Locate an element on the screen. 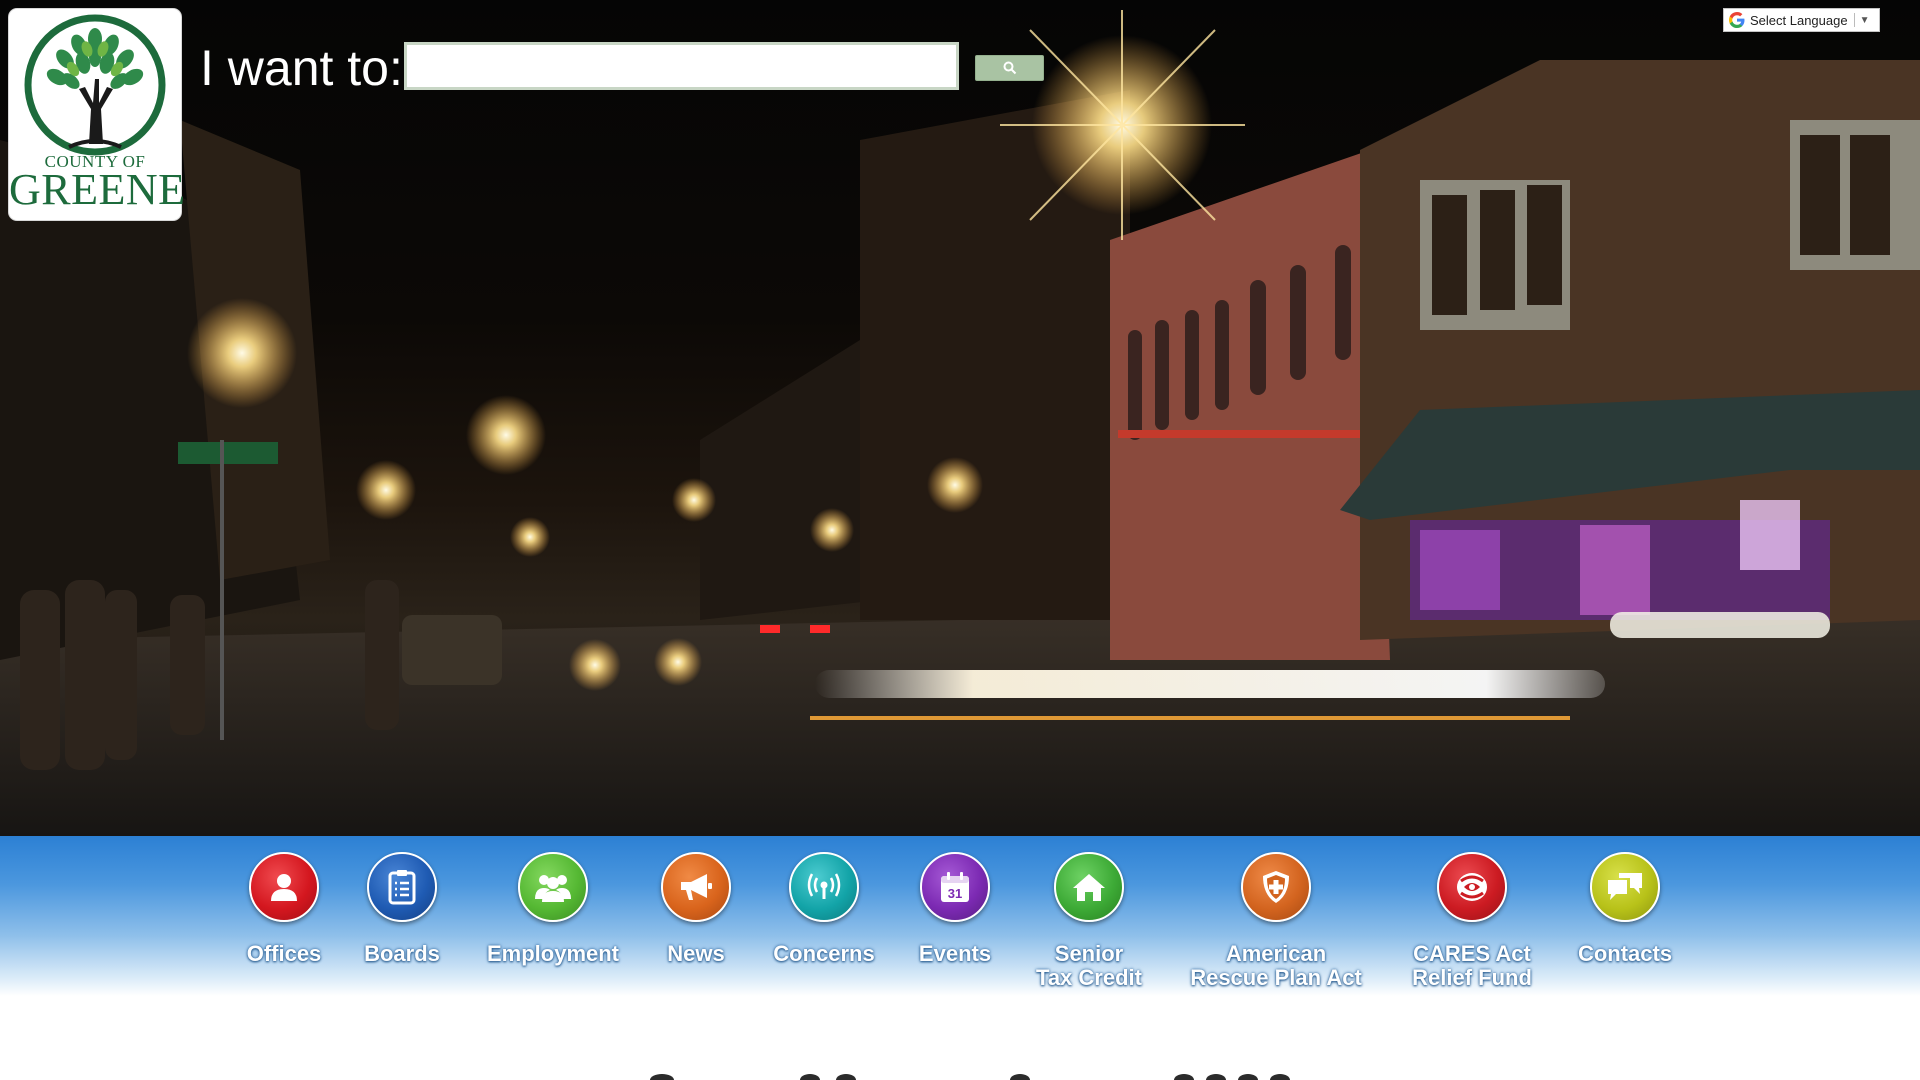  virus-icon is located at coordinates (1472, 887).